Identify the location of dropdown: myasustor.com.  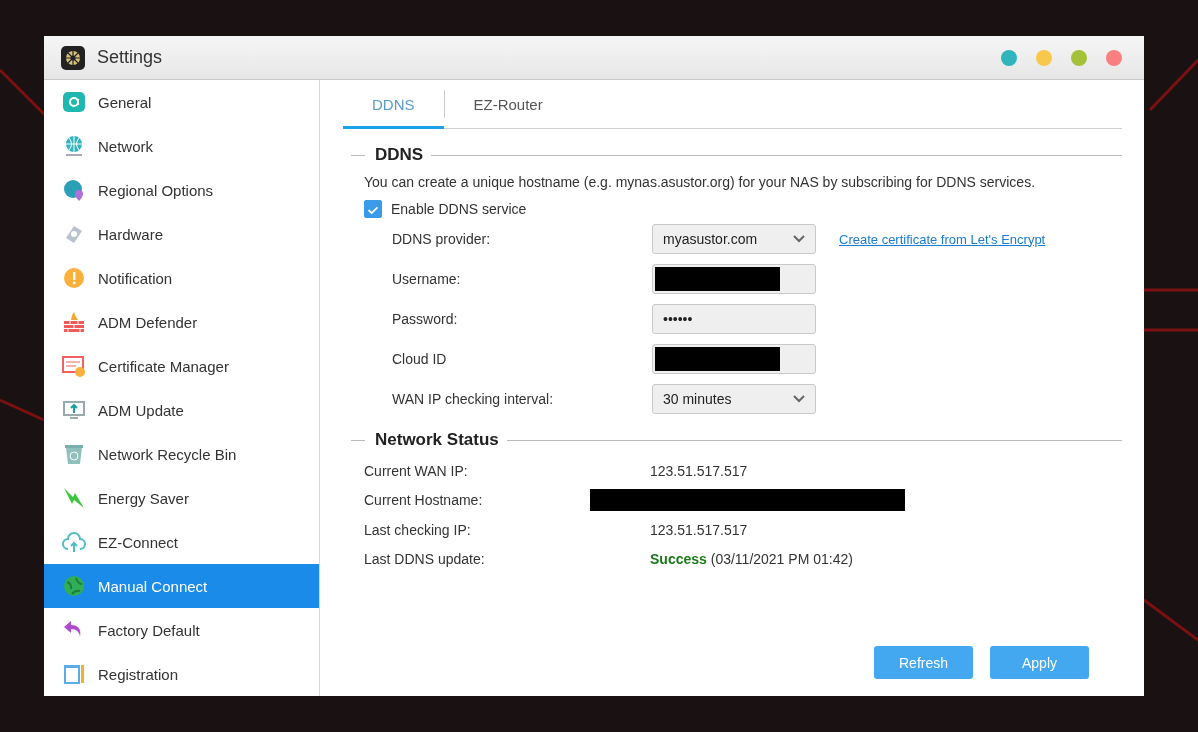
(734, 239).